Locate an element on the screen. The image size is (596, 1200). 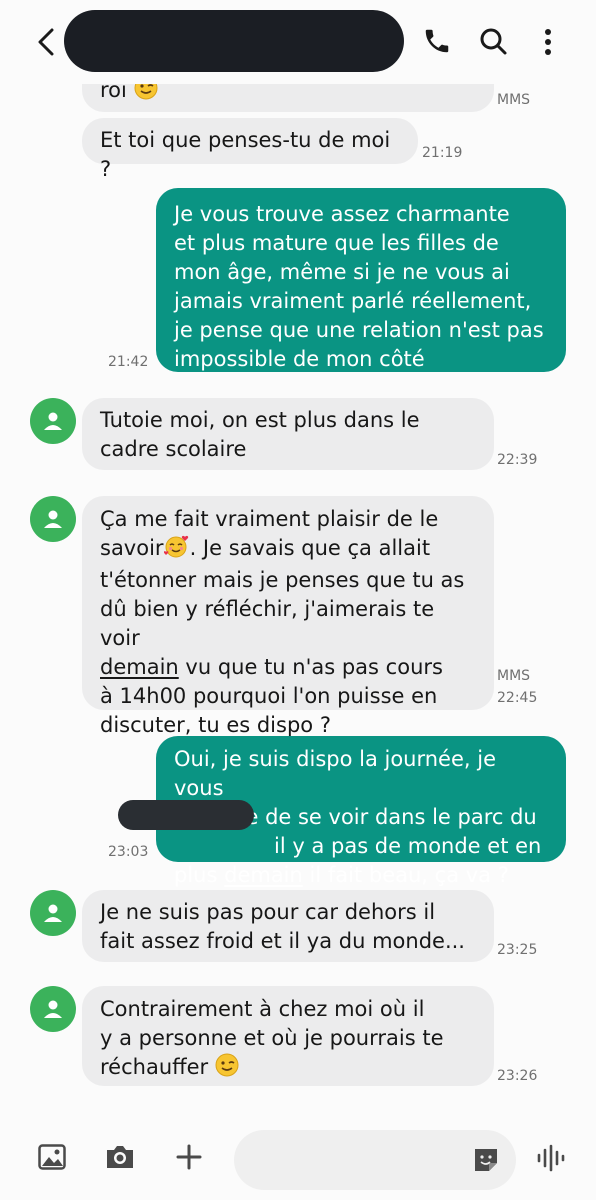
message-line: je pense que une relation n'est pas is located at coordinates (359, 330).